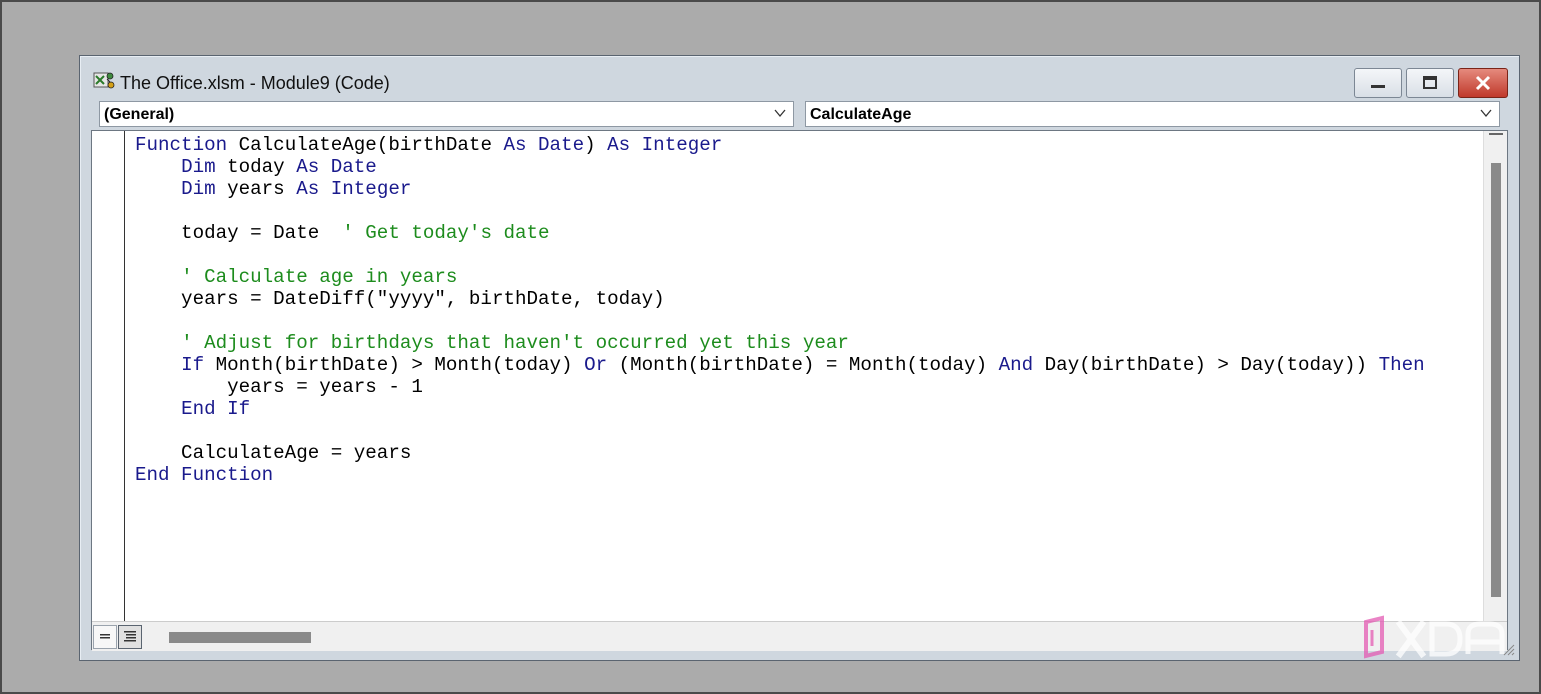 This screenshot has width=1541, height=694. I want to click on code-keyword: End If, so click(216, 409).